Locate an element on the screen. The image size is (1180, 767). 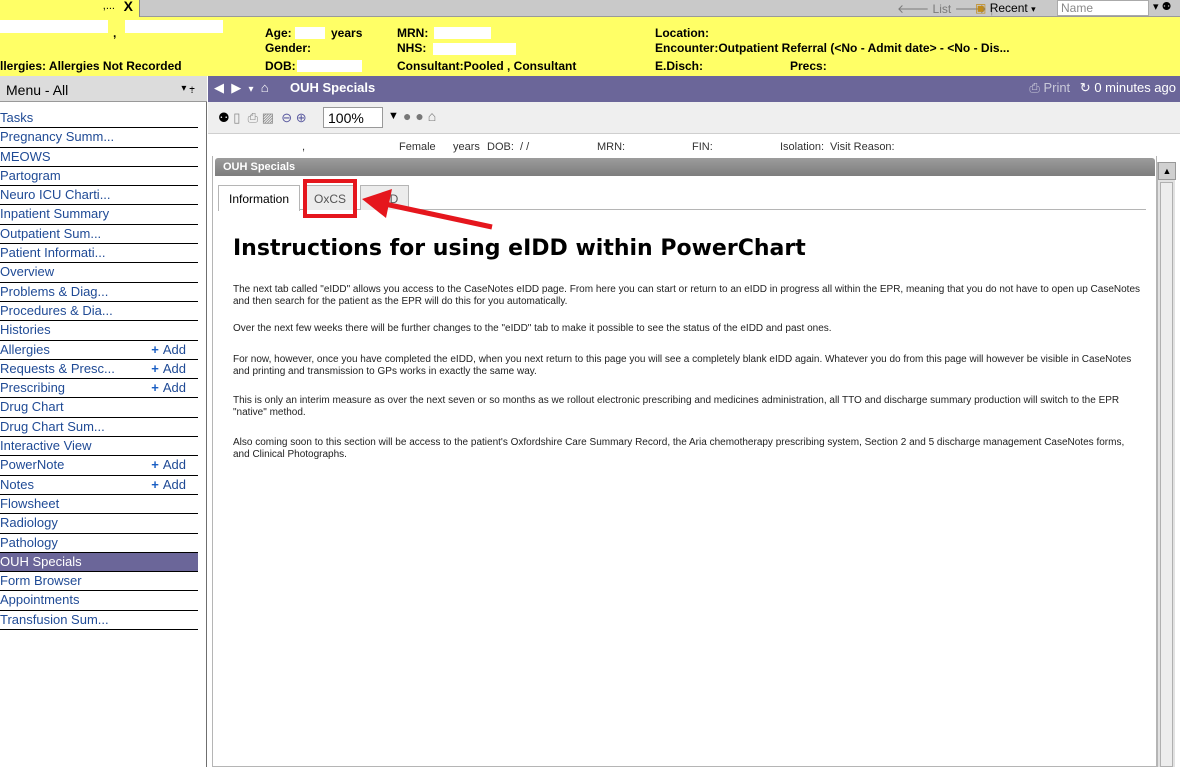
arrow-head is located at coordinates (377, 203).